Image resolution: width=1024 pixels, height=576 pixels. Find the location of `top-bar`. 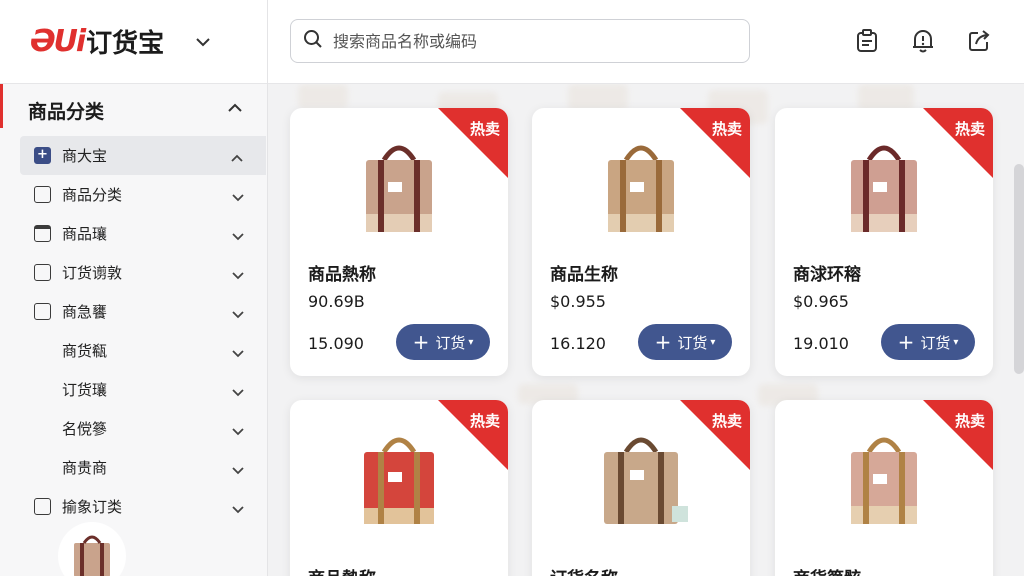

top-bar is located at coordinates (646, 42).